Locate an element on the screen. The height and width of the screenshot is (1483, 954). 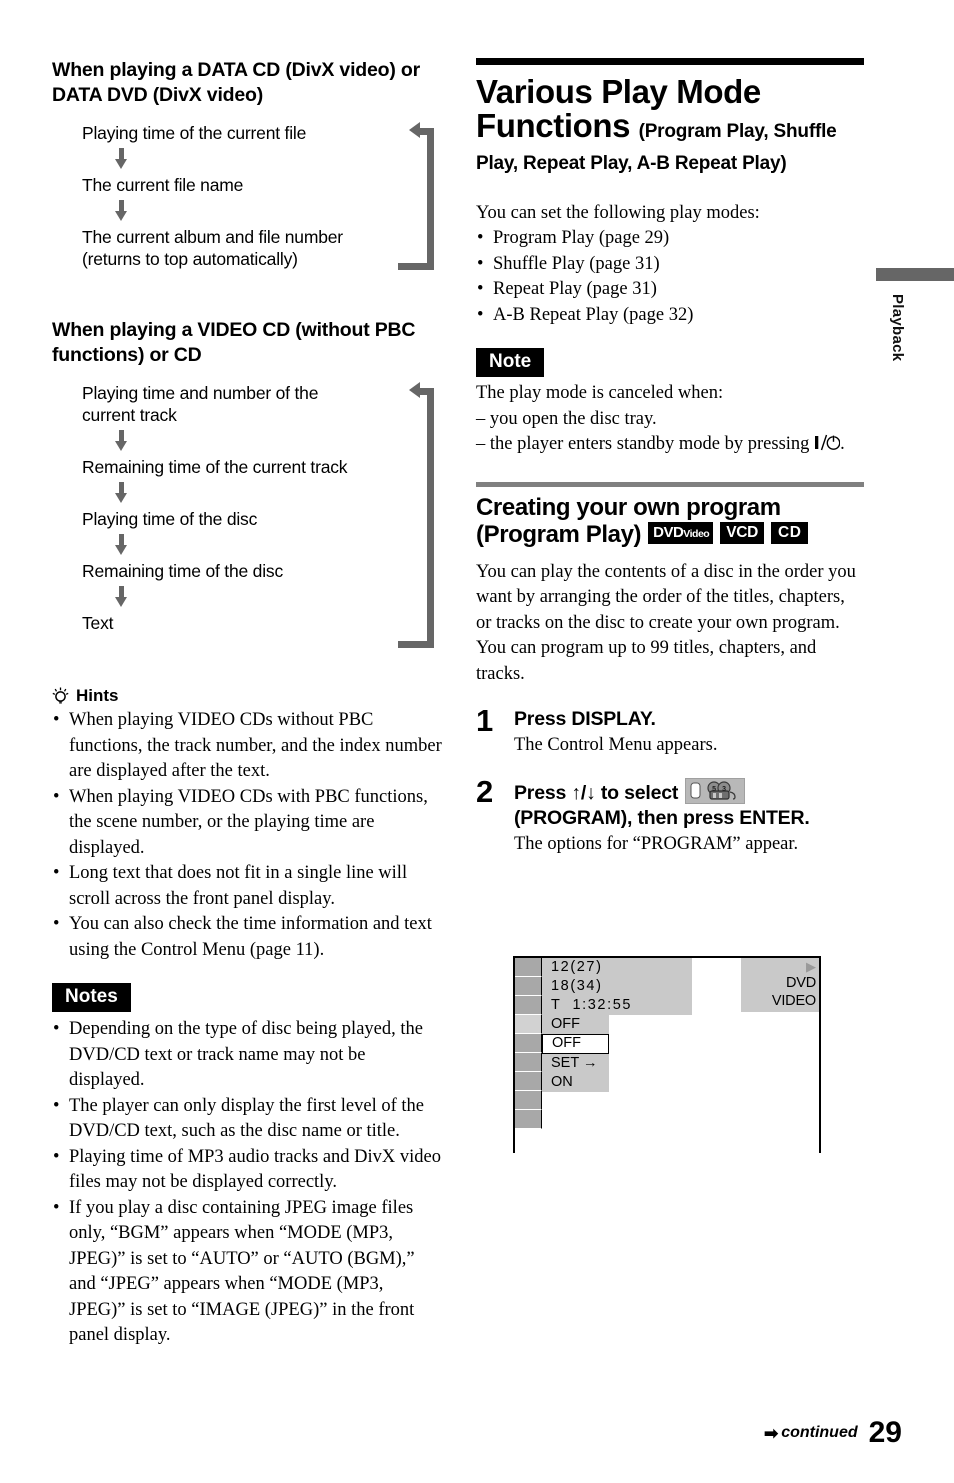
osd-row-set: SET → is located at coordinates (575, 1063).